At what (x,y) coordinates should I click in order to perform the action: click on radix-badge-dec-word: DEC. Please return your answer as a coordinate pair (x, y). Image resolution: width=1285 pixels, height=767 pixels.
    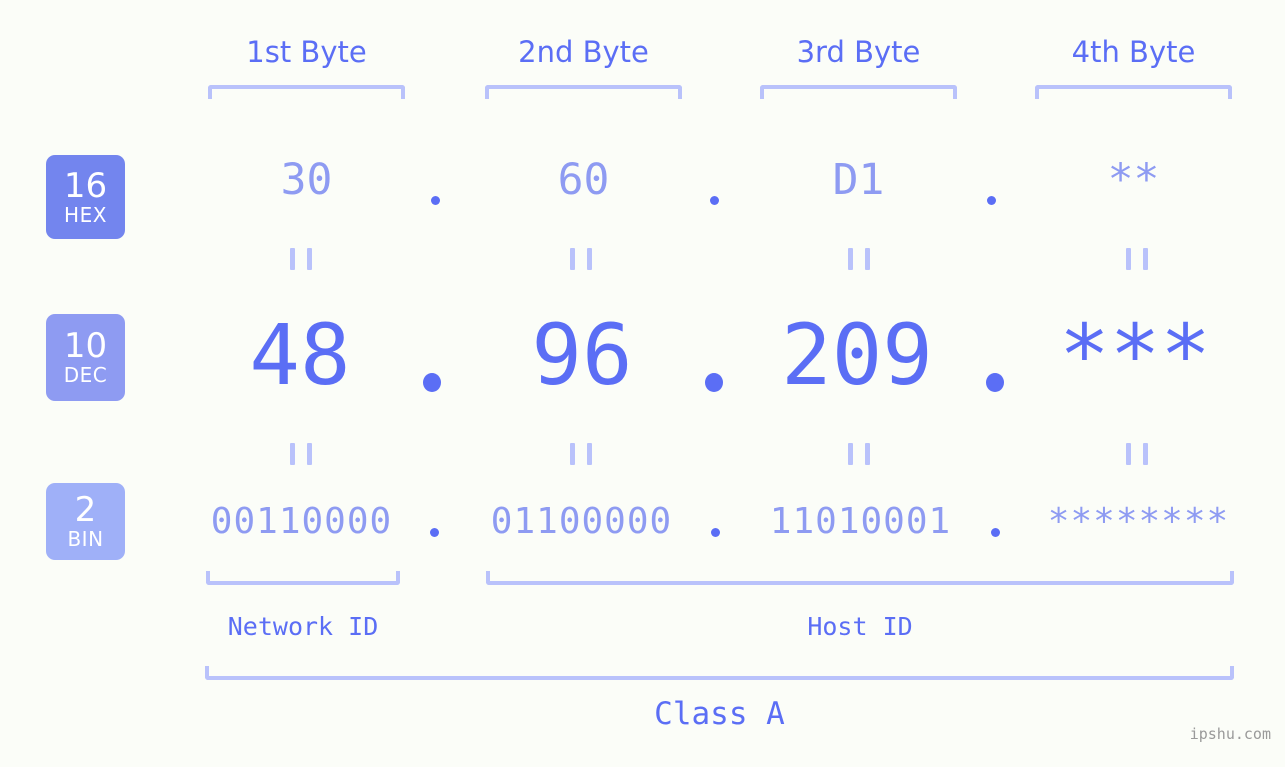
    Looking at the image, I should click on (85, 375).